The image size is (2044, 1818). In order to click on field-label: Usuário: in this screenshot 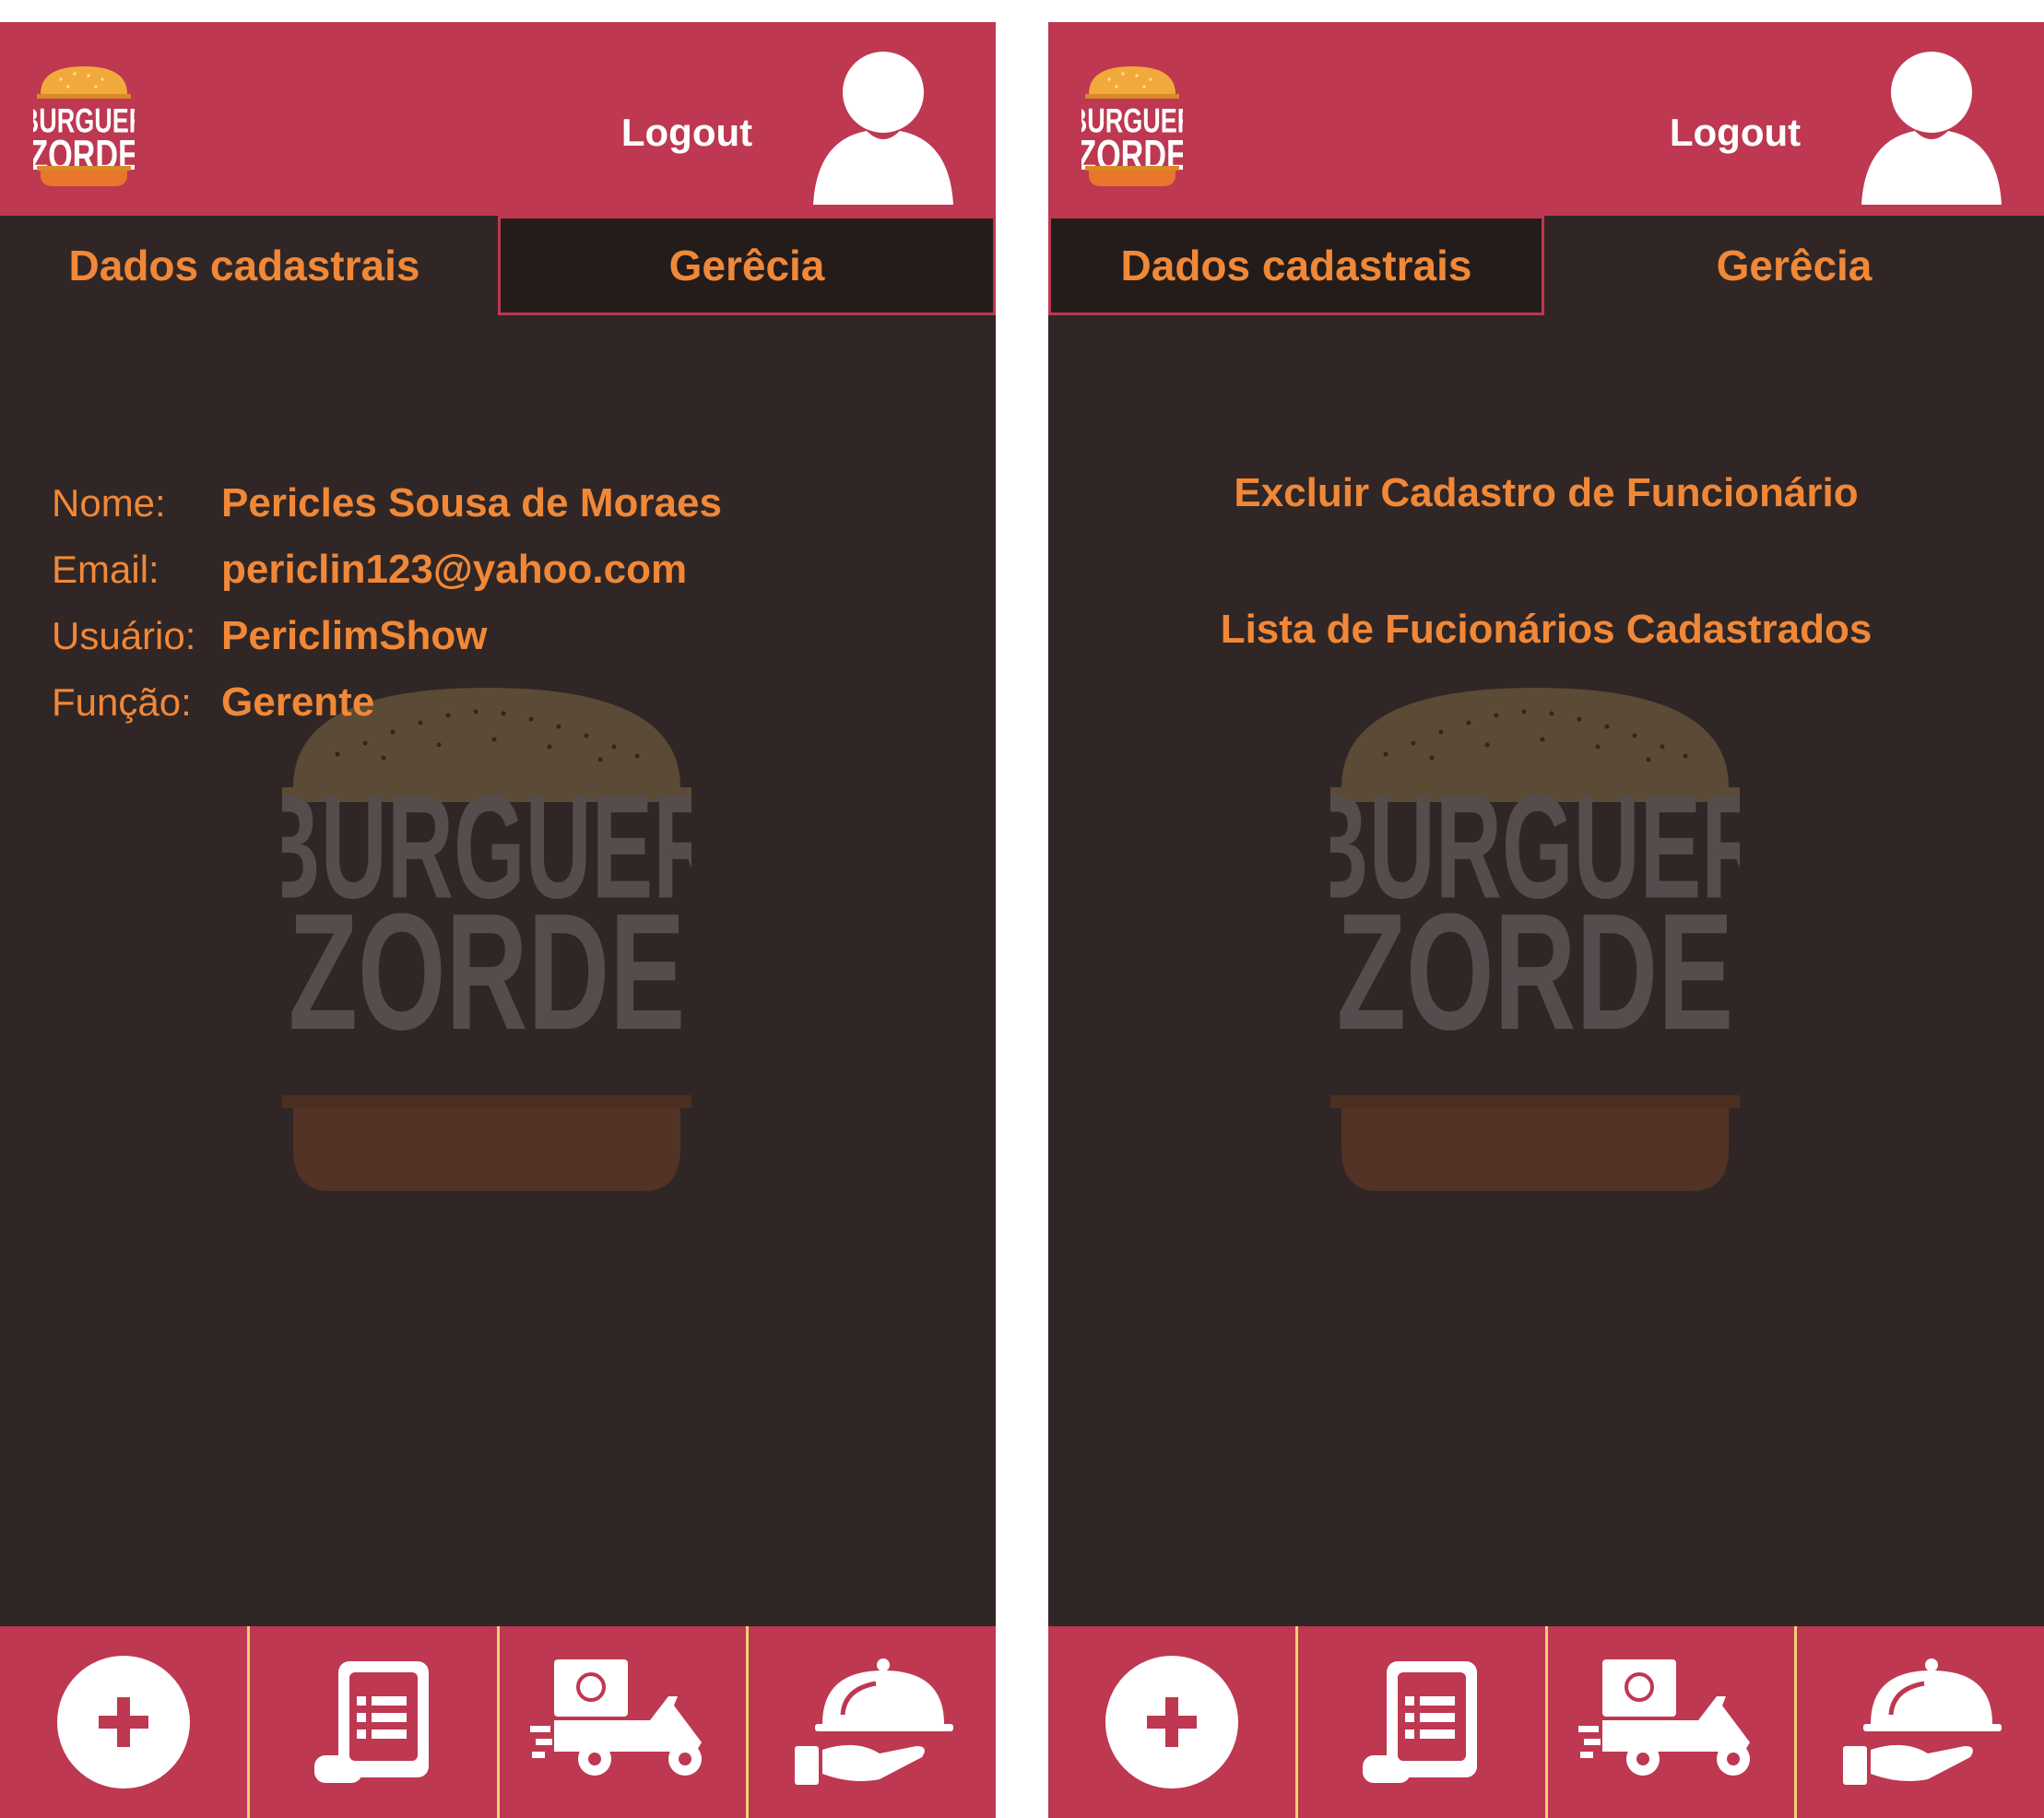, I will do `click(124, 635)`.